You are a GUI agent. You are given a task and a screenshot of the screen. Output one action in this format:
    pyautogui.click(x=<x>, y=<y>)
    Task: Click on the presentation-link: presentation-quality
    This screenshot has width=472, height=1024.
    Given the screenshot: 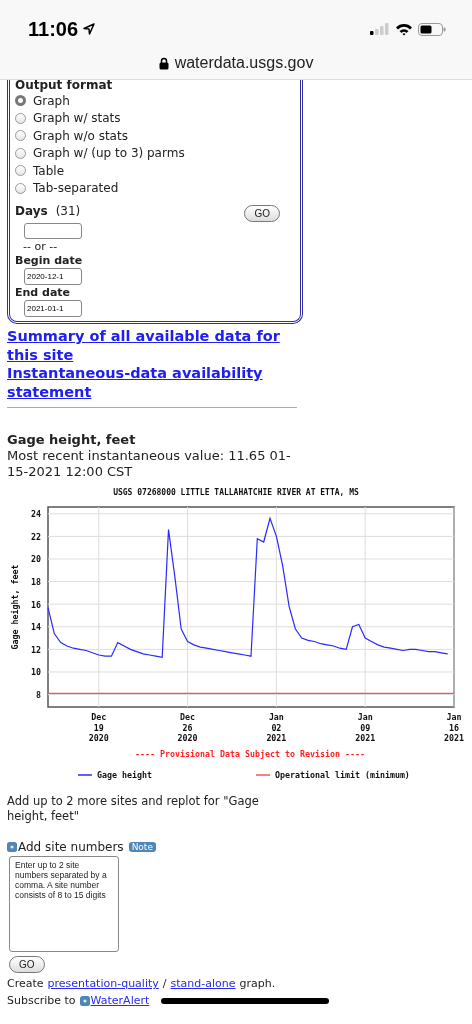 What is the action you would take?
    pyautogui.click(x=103, y=983)
    